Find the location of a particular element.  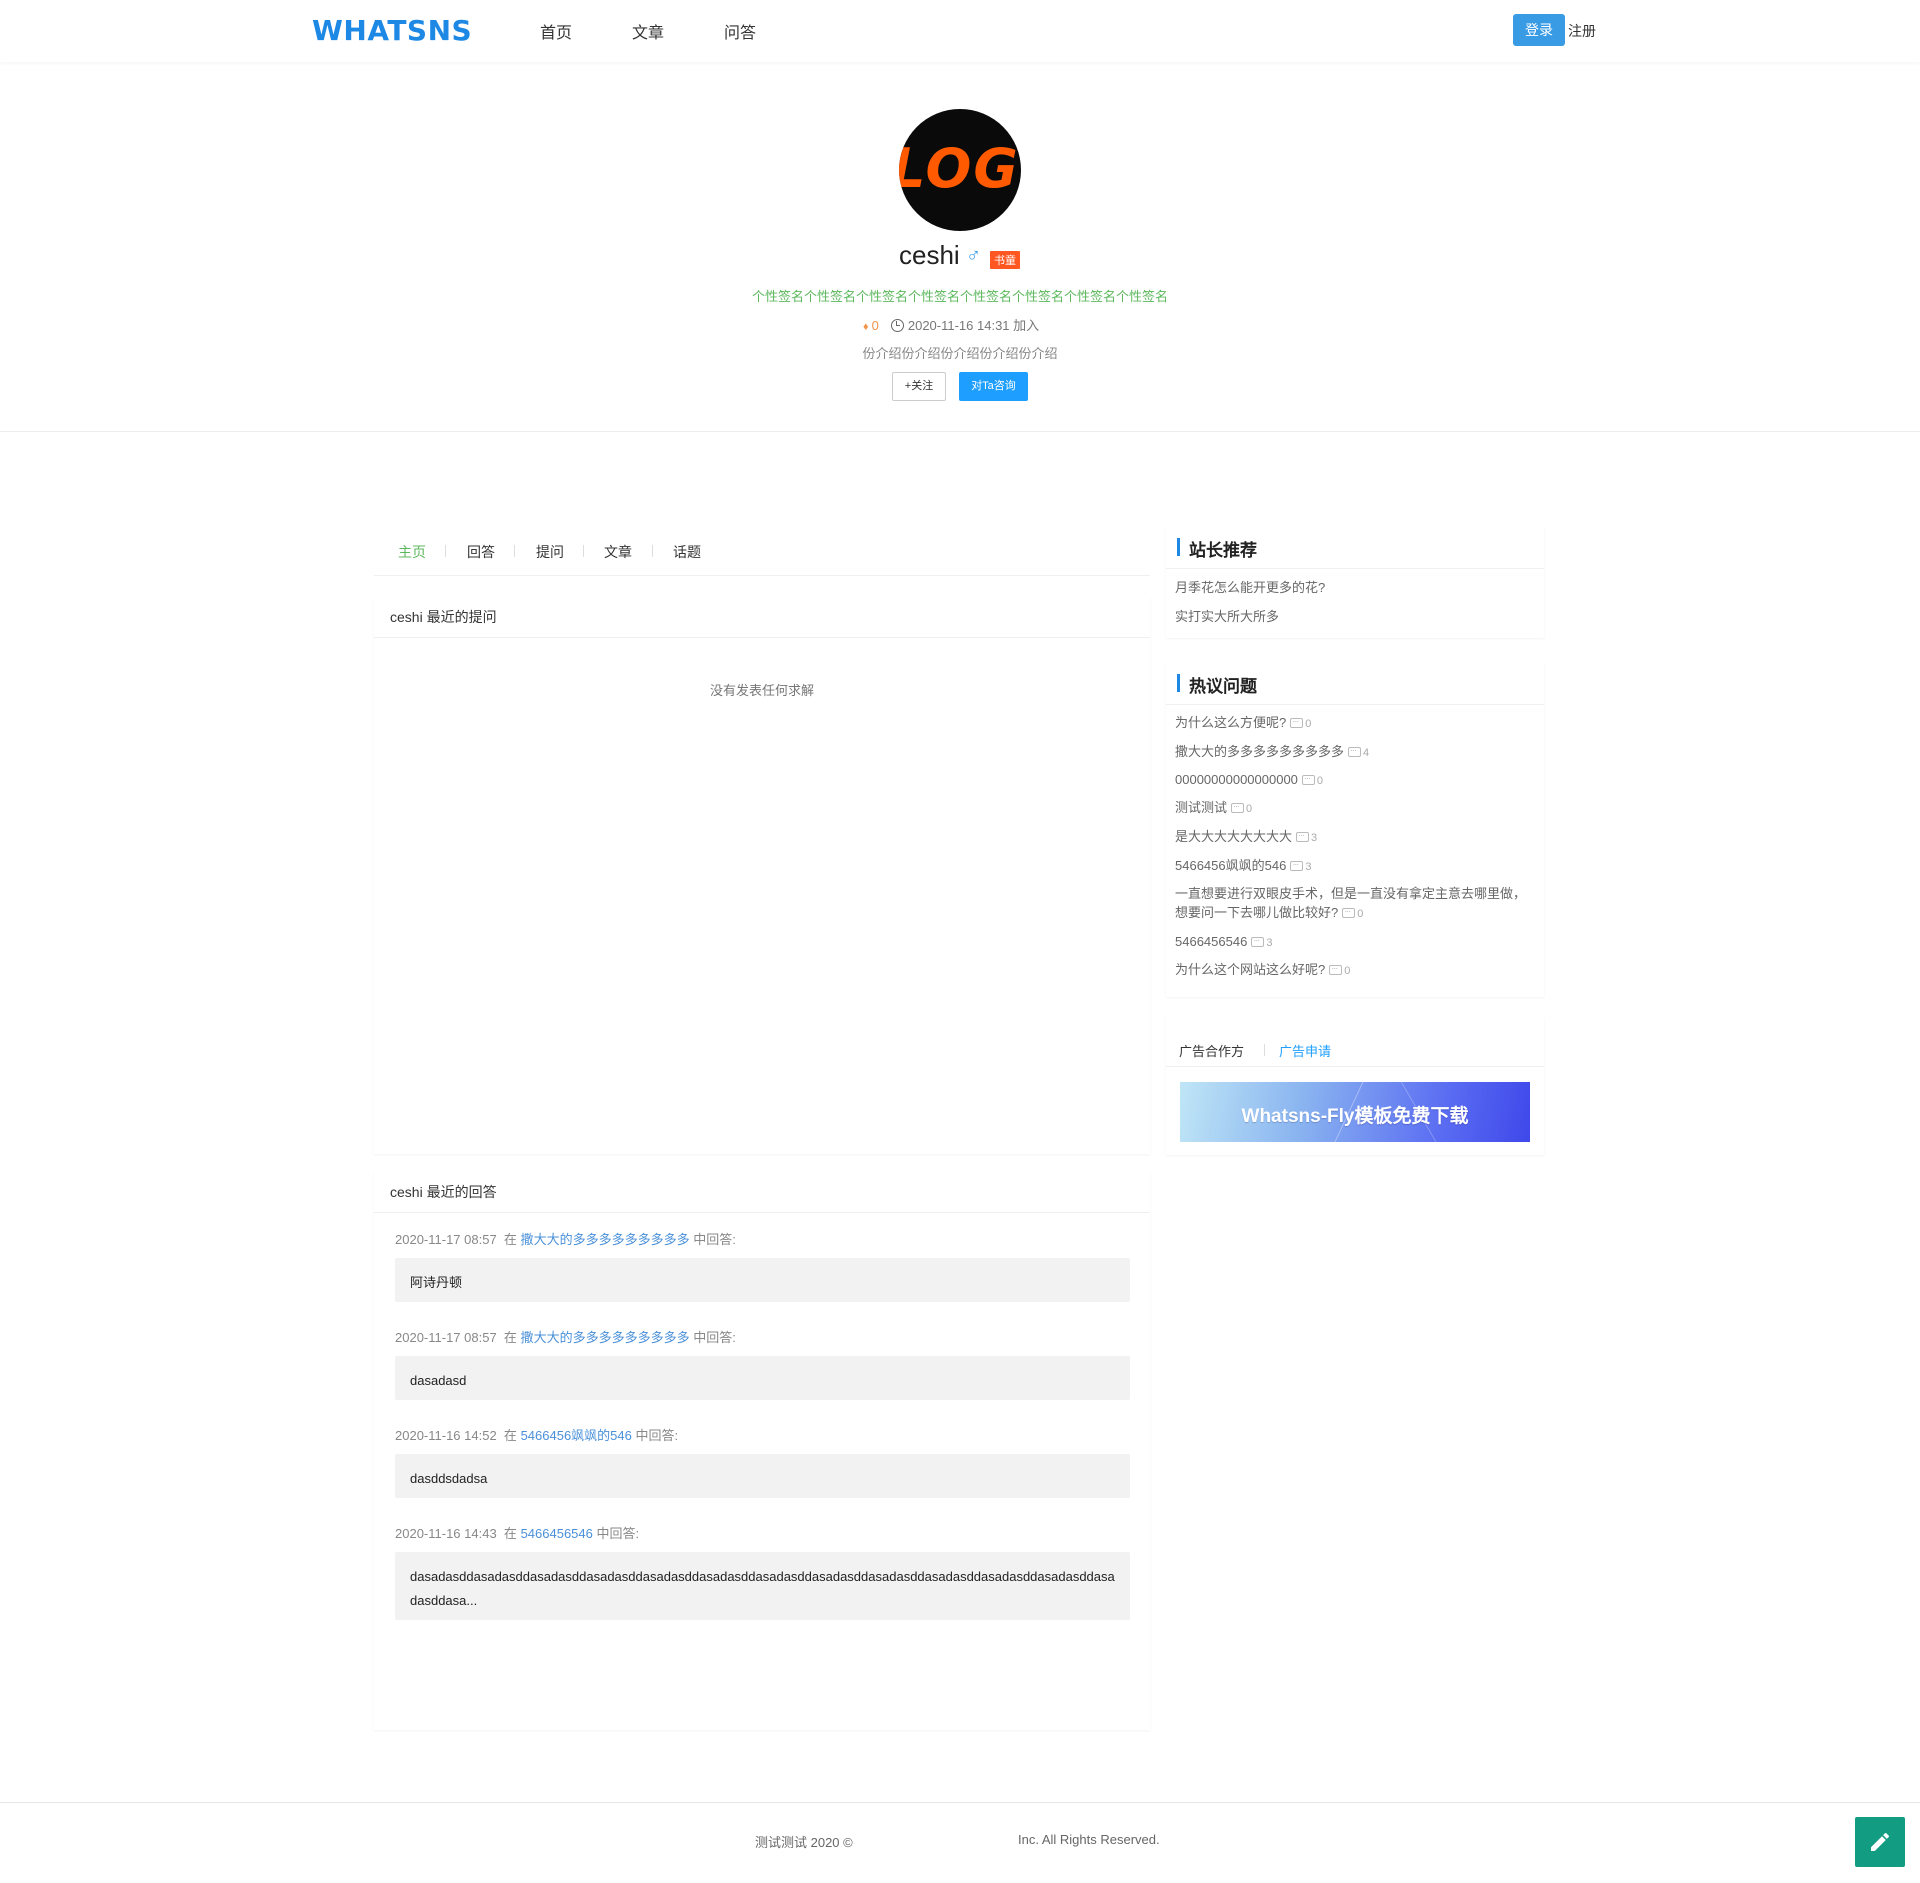

nav-articles: 文章 is located at coordinates (648, 31).